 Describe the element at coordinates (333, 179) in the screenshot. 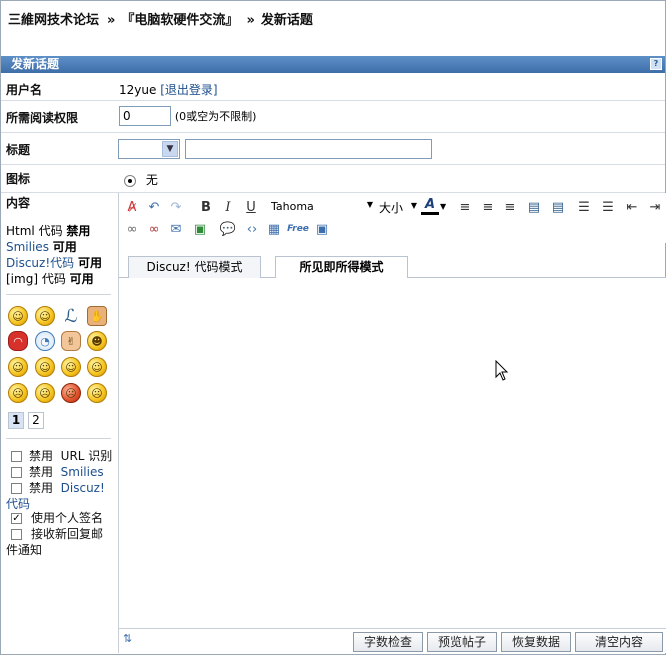

I see `icon-row: 图标 无` at that location.